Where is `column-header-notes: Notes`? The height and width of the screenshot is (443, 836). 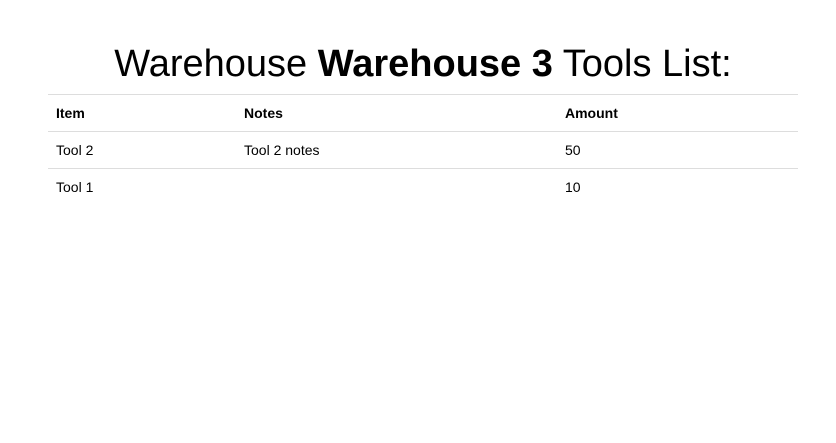 column-header-notes: Notes is located at coordinates (396, 113).